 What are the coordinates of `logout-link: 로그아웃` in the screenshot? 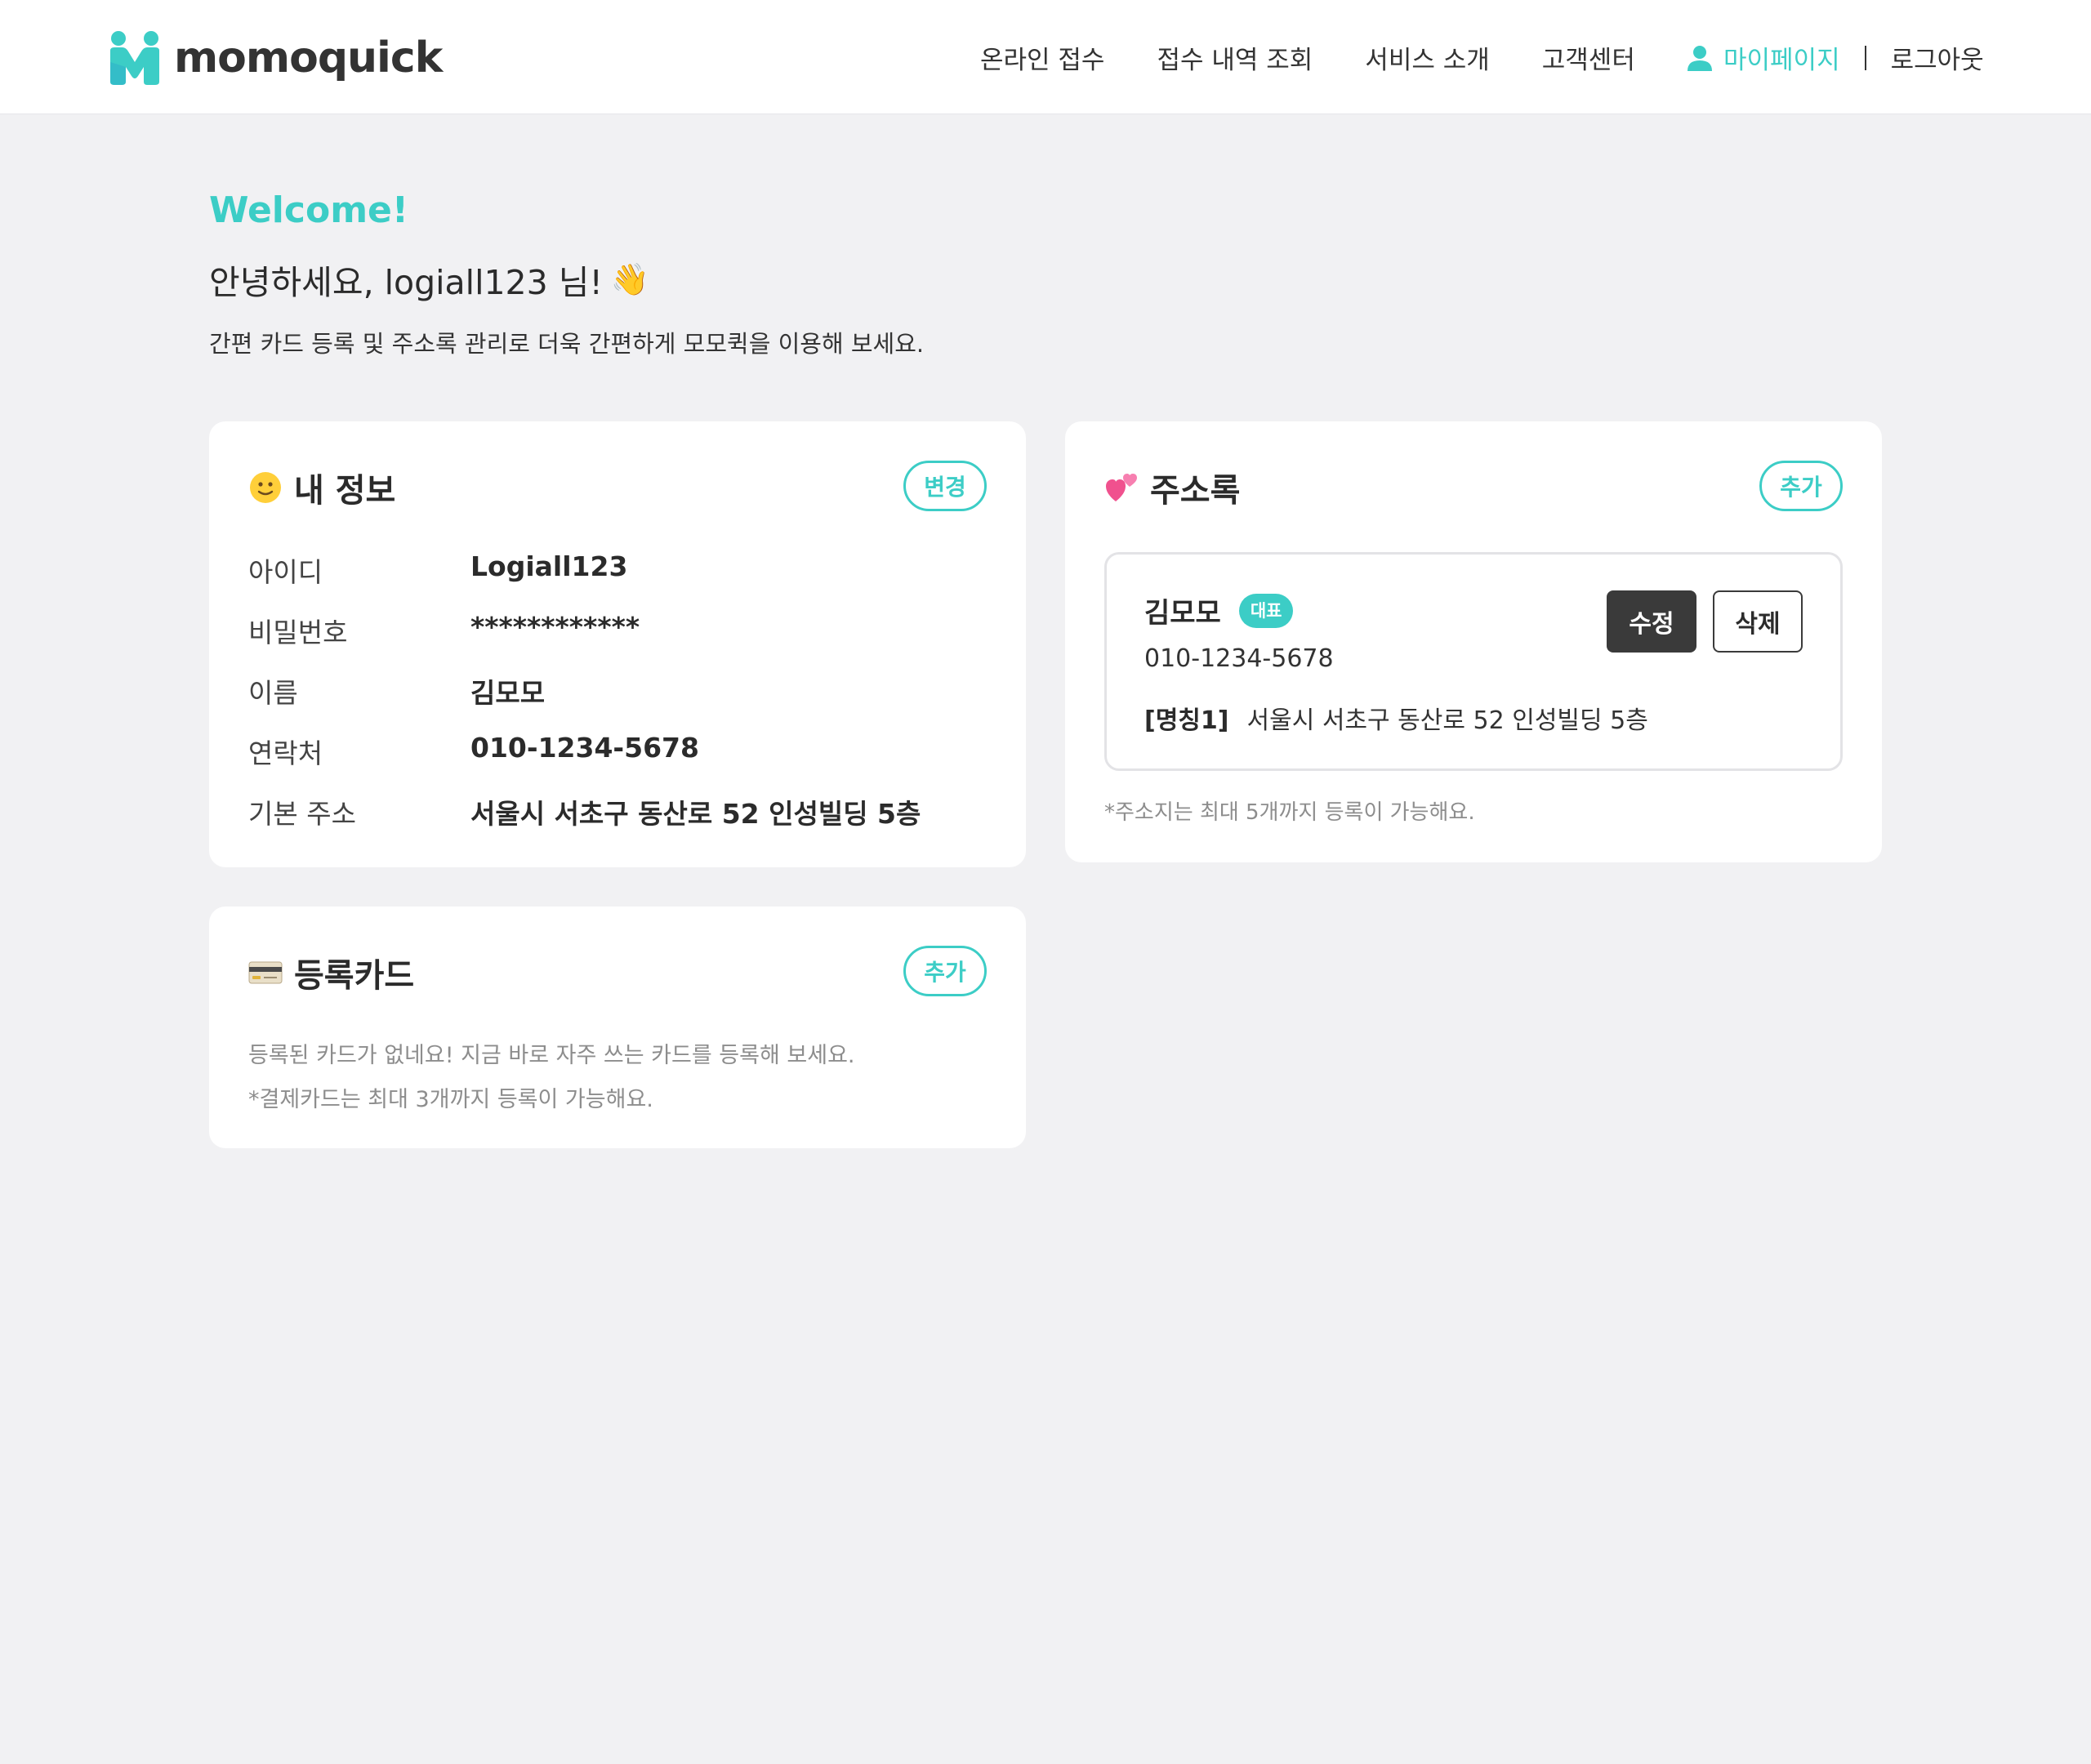 It's located at (1937, 58).